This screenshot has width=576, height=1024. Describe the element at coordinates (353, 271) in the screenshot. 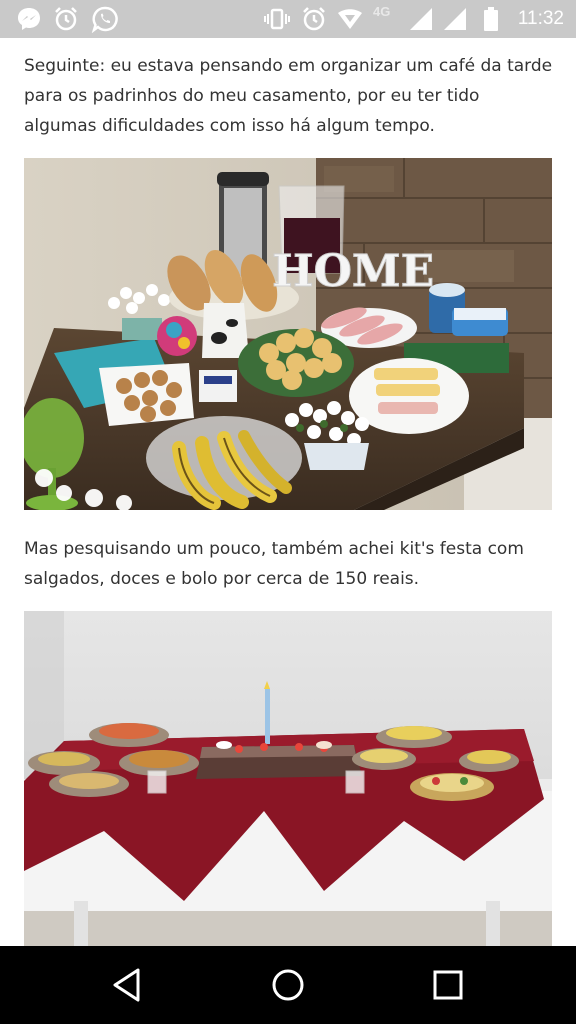

I see `home-sign-text: HOME` at that location.